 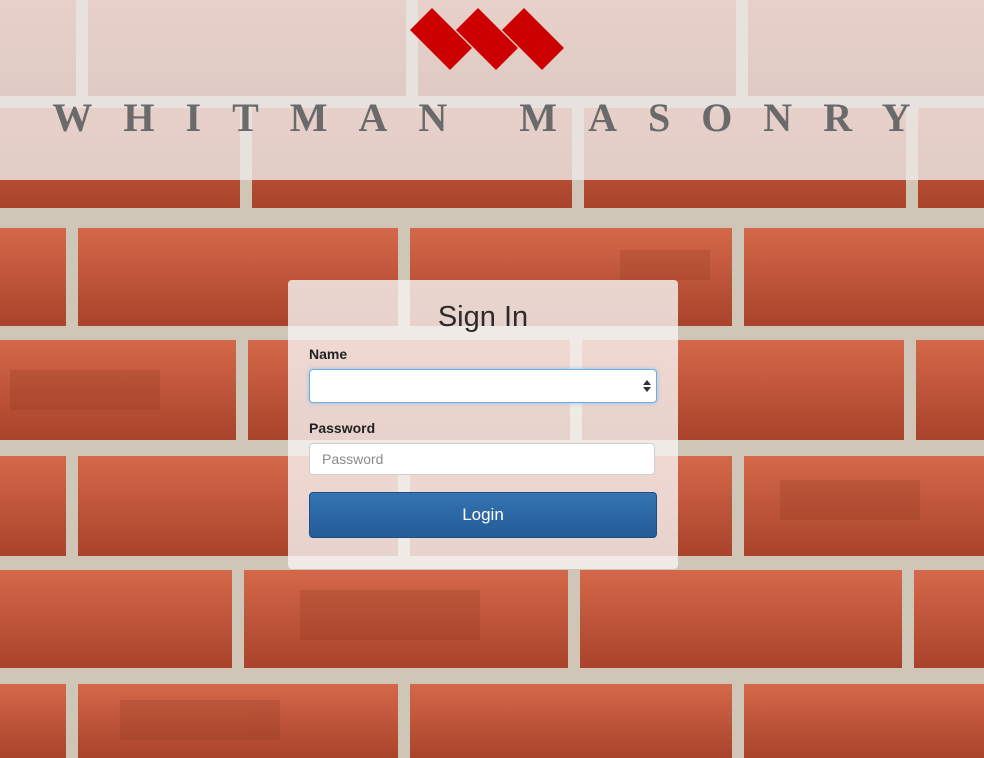 I want to click on red-diamond-triple-logo, so click(x=487, y=39).